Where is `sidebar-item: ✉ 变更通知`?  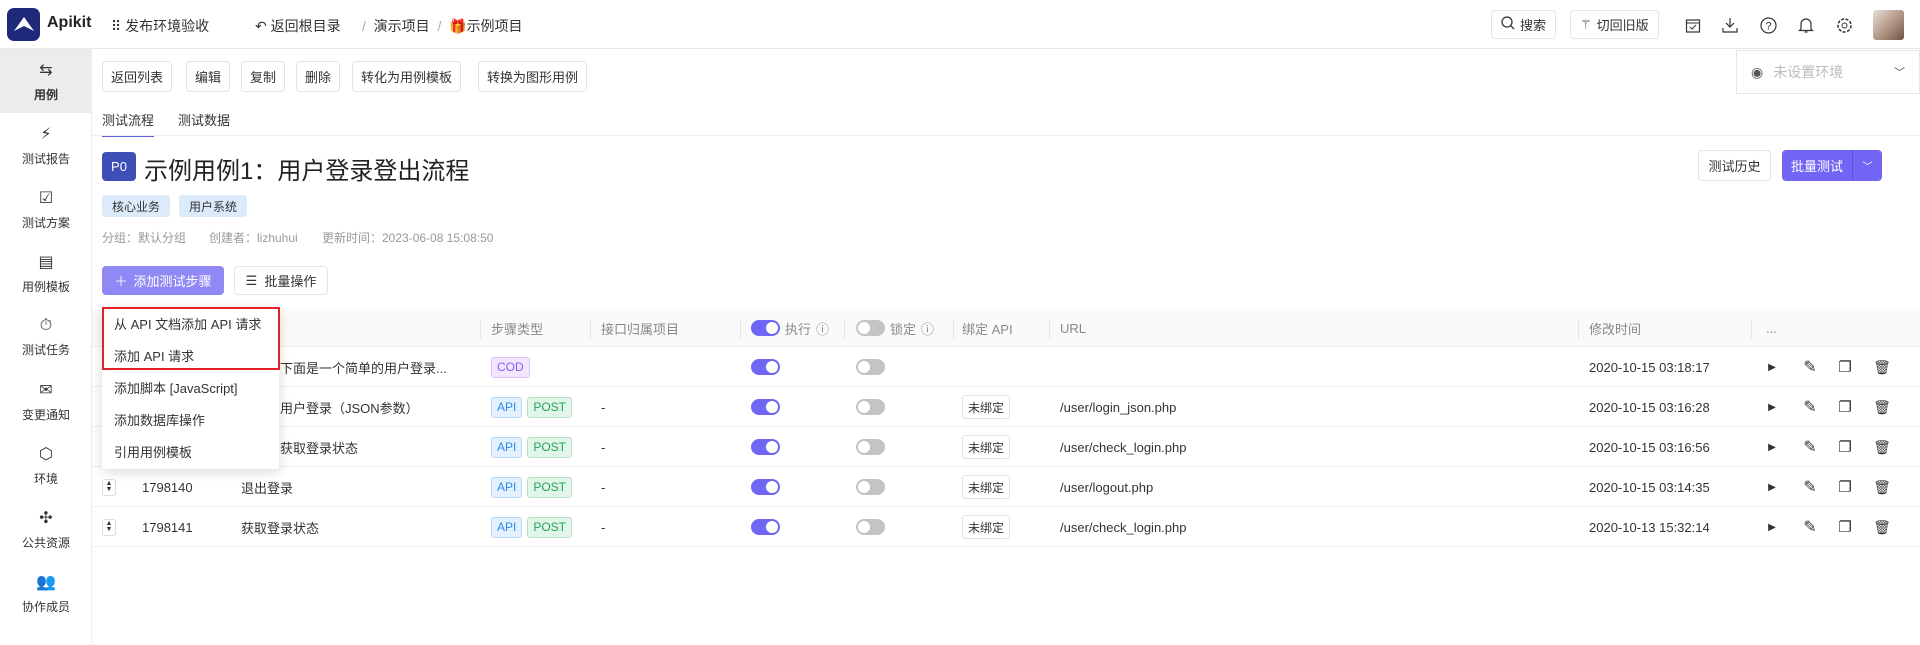 sidebar-item: ✉ 变更通知 is located at coordinates (46, 401).